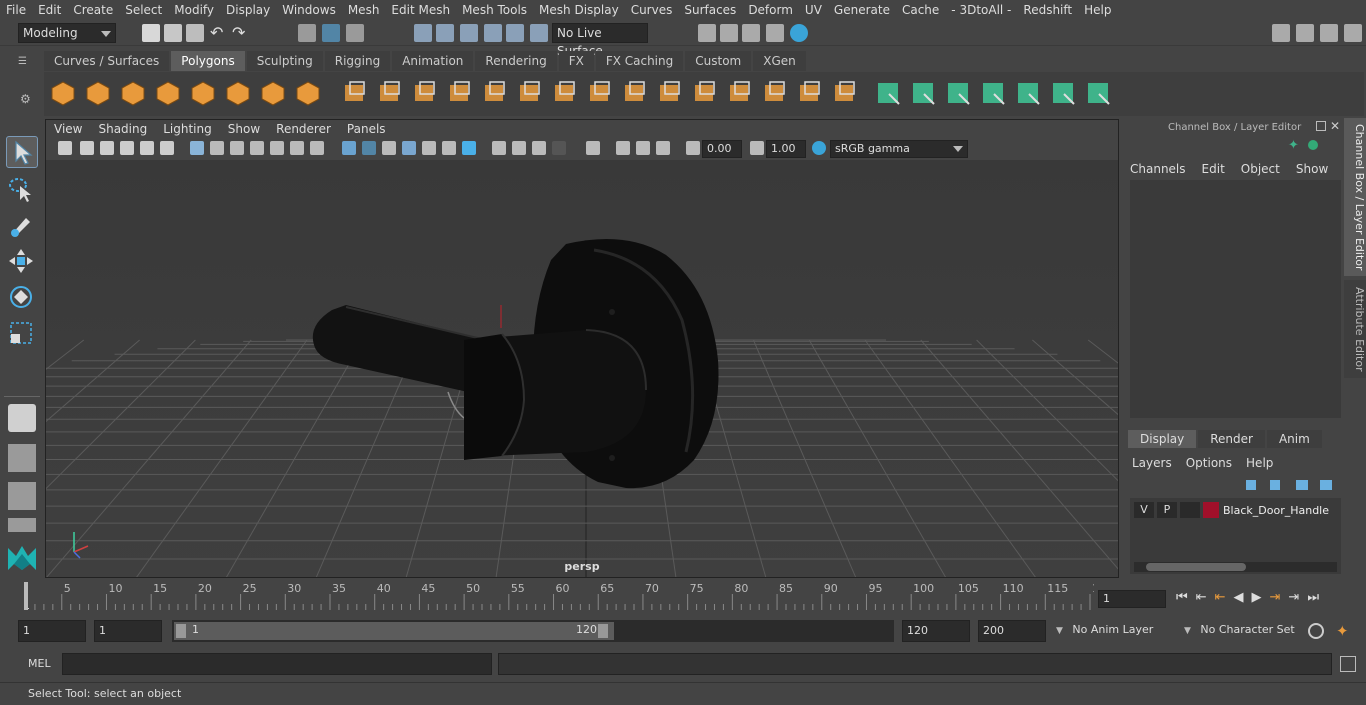 The width and height of the screenshot is (1366, 705). I want to click on shelf-tab-curves-surfaces: Curves / Surfaces, so click(107, 61).